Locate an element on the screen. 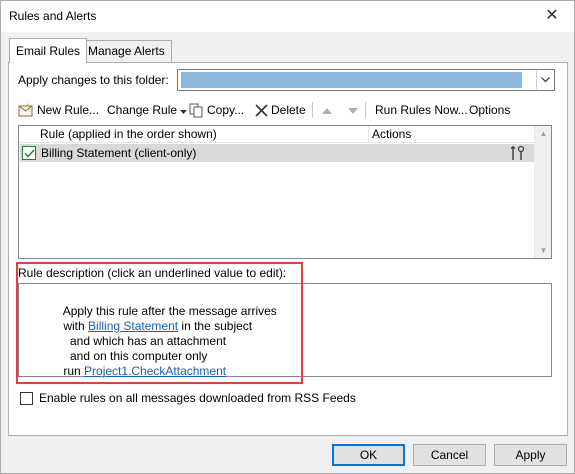  title-bar: Rules and Alerts ✕ is located at coordinates (287, 16).